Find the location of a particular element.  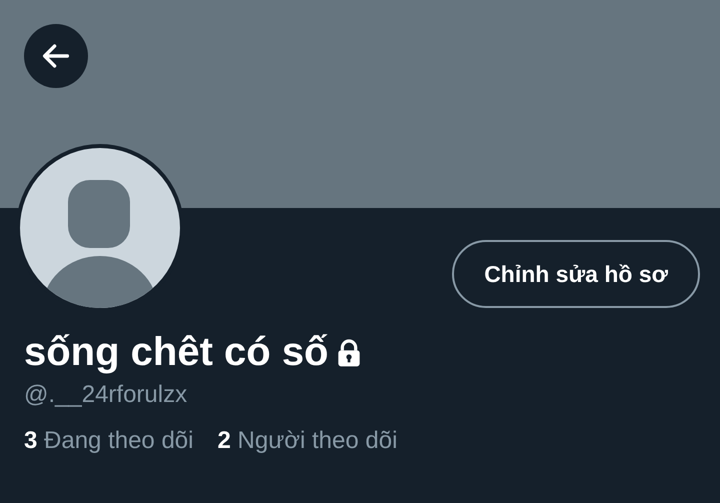

display-name: sống chêt có số is located at coordinates (176, 352).